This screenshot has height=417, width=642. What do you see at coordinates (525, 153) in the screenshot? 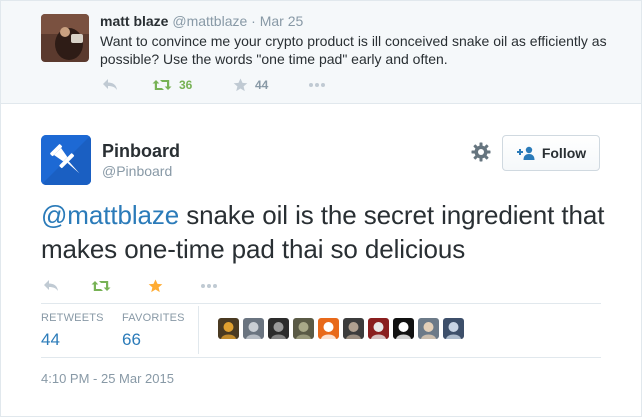
I see `follow-person-icon` at bounding box center [525, 153].